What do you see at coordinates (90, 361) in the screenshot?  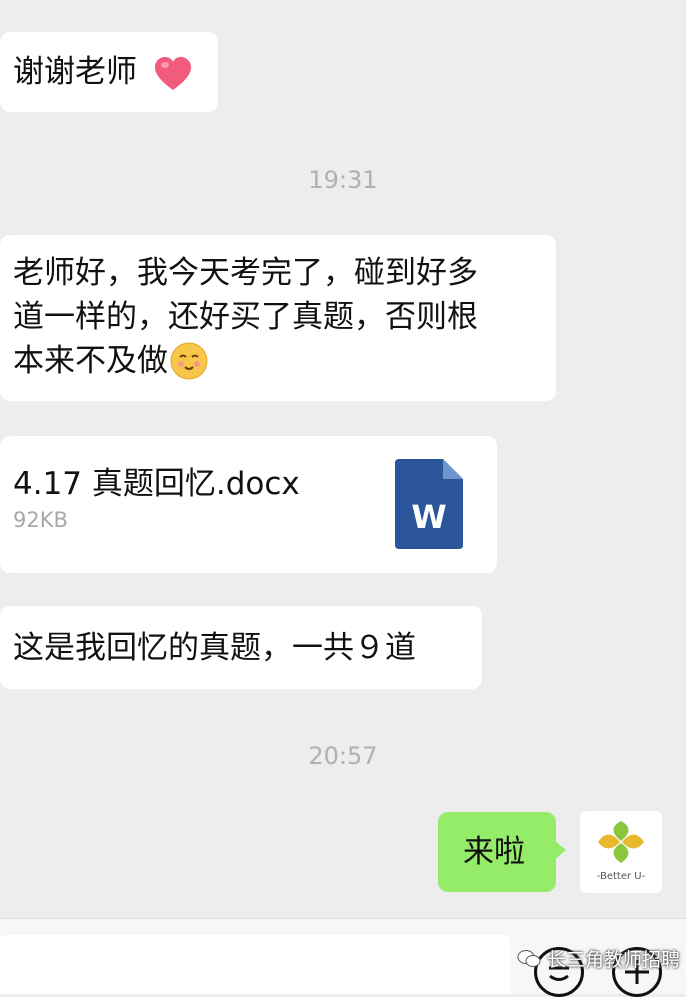 I see `message-text: 本来不及做` at bounding box center [90, 361].